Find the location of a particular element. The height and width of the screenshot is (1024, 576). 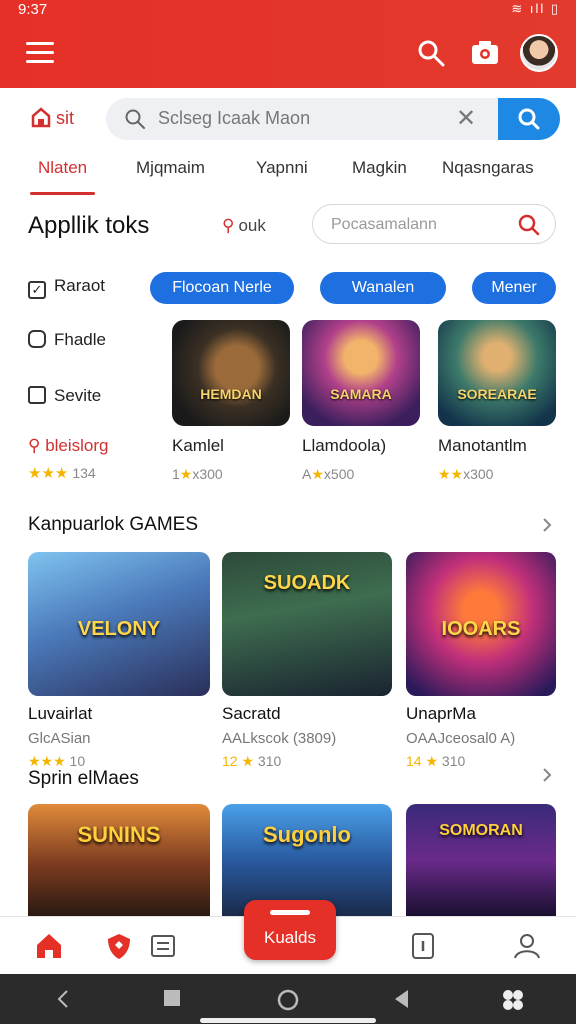

checkbox-icon is located at coordinates (37, 395).